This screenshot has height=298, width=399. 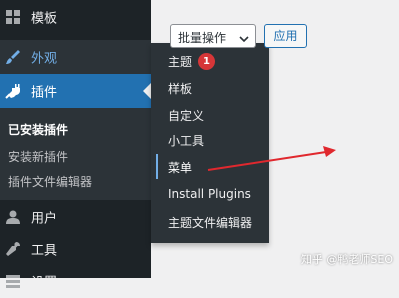 I want to click on sidebar-item-label: 设置, so click(x=44, y=283).